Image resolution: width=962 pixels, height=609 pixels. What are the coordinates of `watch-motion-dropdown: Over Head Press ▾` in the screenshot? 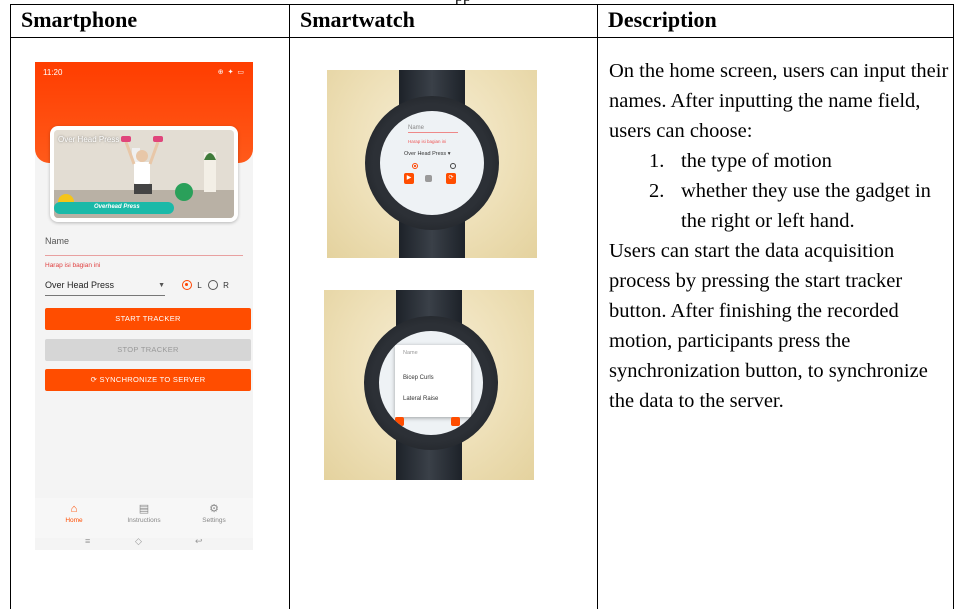 It's located at (427, 154).